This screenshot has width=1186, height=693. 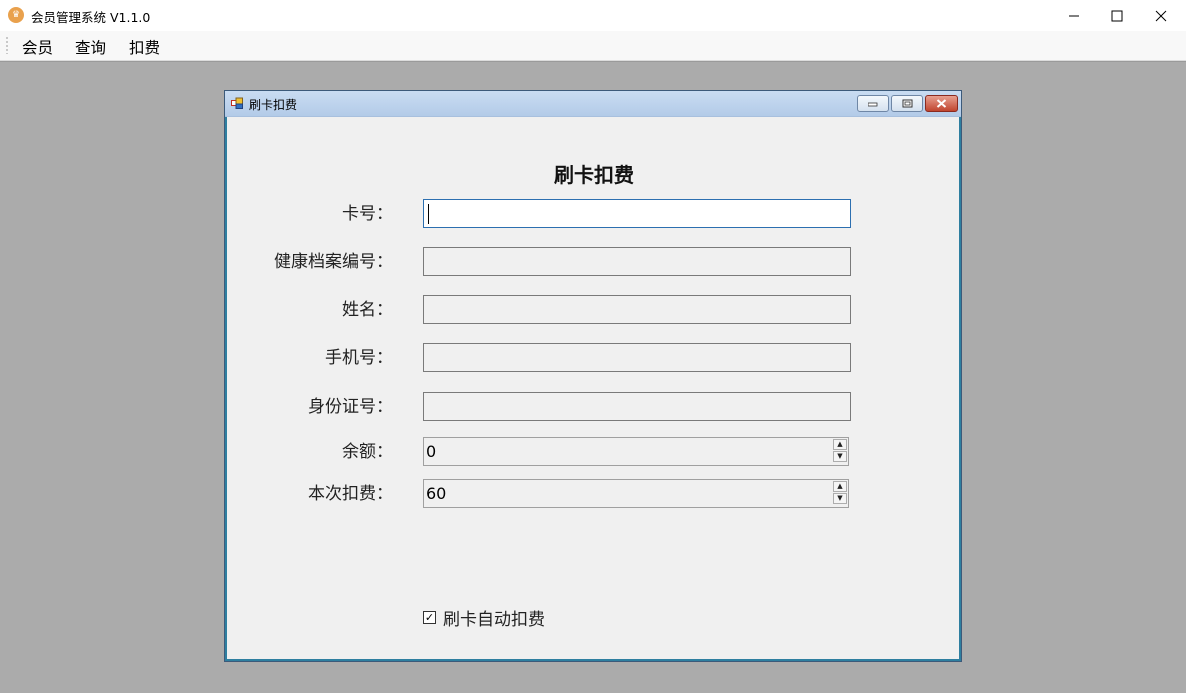 What do you see at coordinates (367, 452) in the screenshot?
I see `balance-label: 余额：` at bounding box center [367, 452].